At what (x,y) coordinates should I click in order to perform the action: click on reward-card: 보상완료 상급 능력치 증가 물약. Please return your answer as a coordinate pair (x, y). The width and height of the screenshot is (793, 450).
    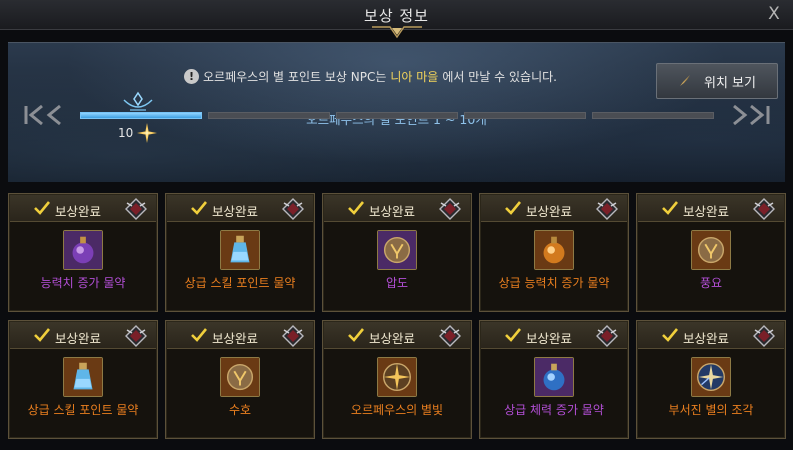
    Looking at the image, I should click on (554, 252).